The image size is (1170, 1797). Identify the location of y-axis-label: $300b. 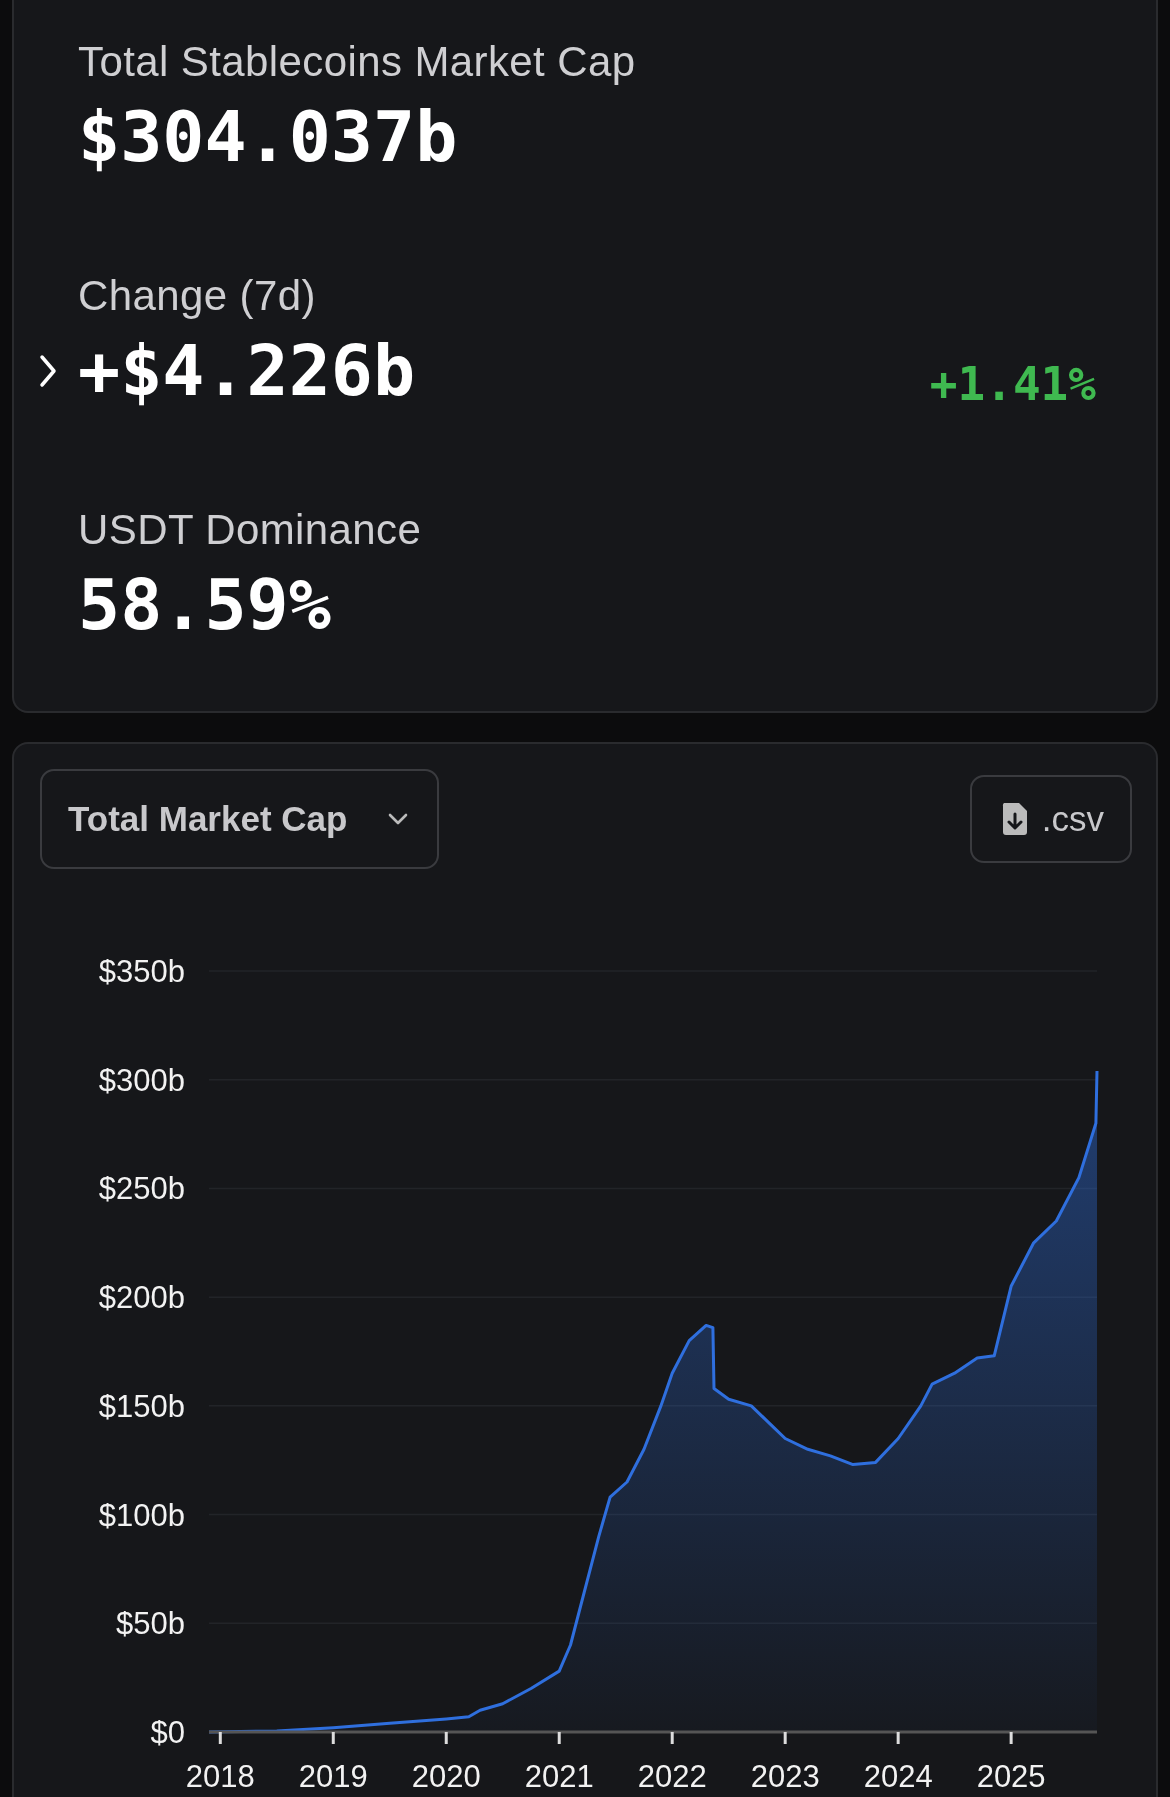
(141, 1080).